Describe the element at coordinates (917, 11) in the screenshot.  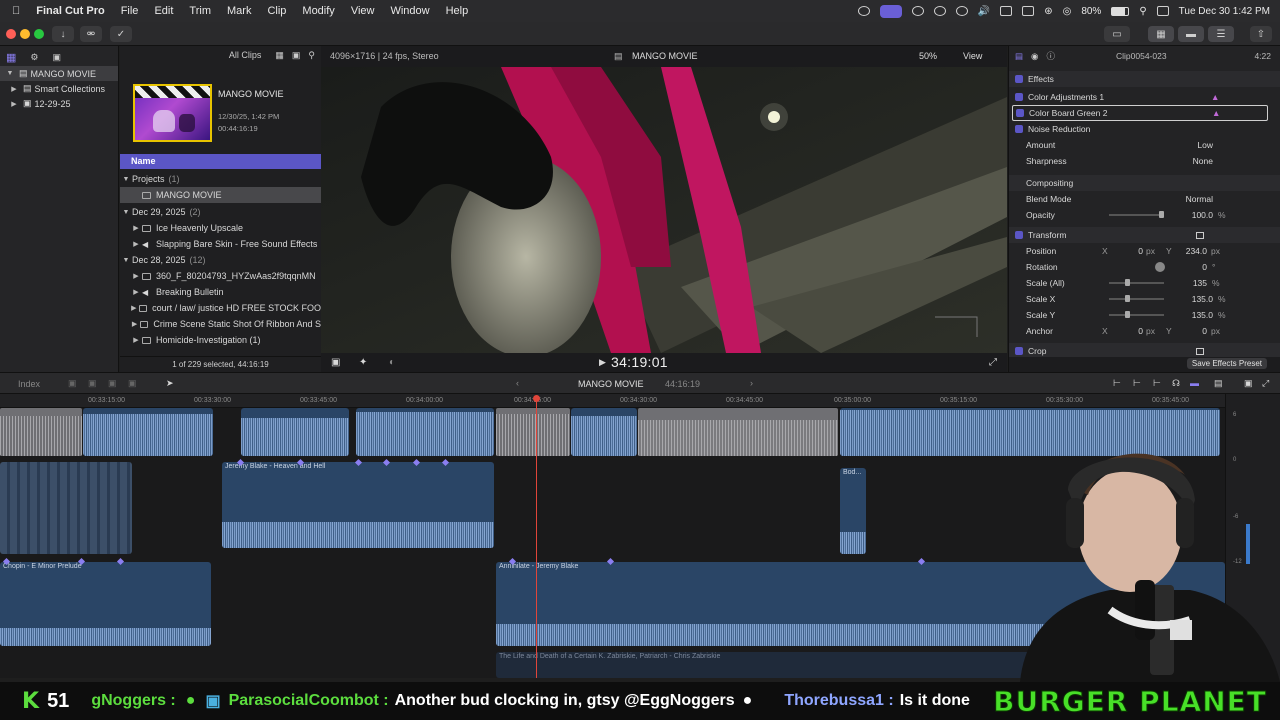
I see `grid-icon` at that location.